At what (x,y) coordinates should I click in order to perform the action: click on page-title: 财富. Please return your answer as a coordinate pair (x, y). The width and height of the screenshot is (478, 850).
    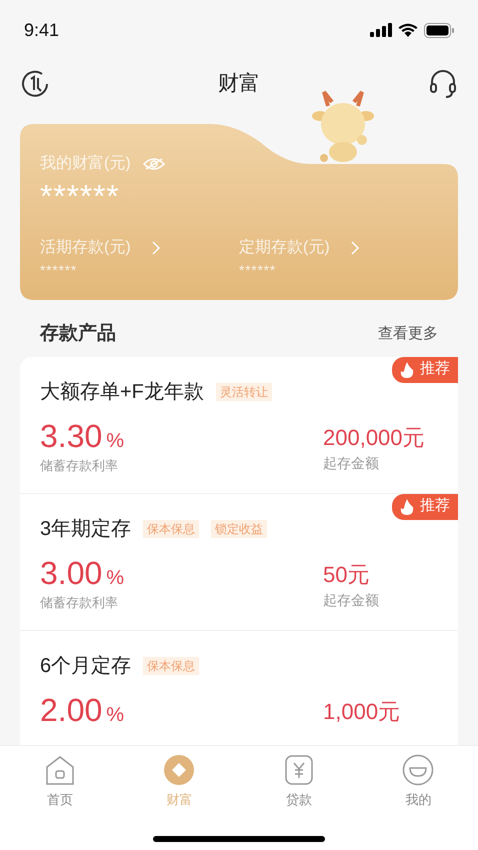
    Looking at the image, I should click on (239, 84).